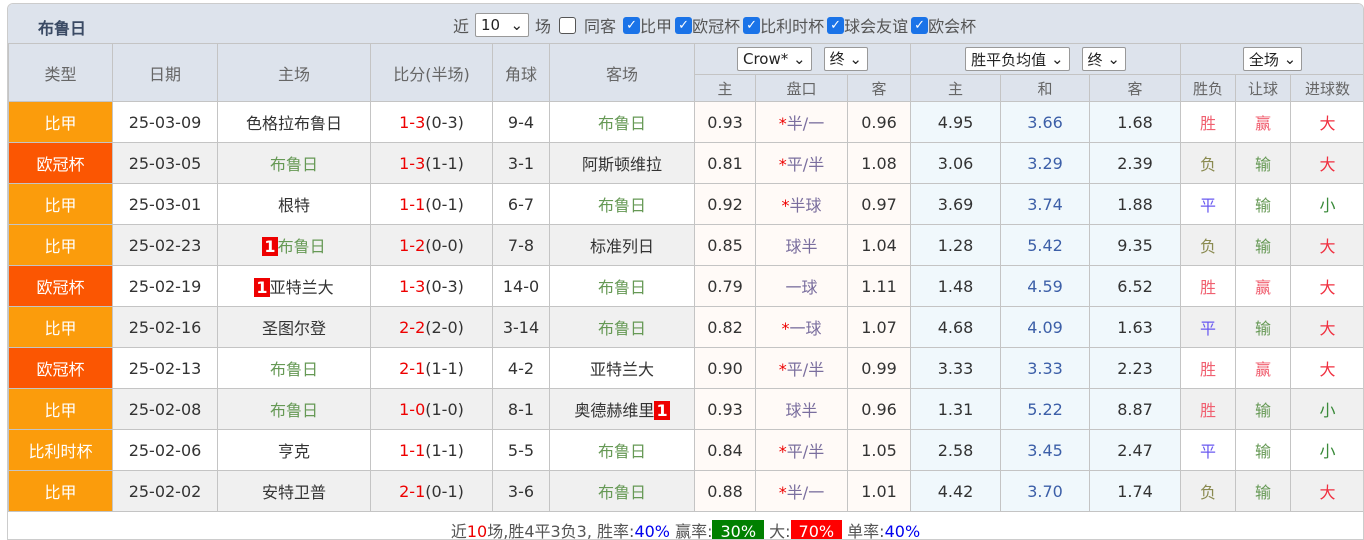  Describe the element at coordinates (521, 204) in the screenshot. I see `corners: 6-7` at that location.